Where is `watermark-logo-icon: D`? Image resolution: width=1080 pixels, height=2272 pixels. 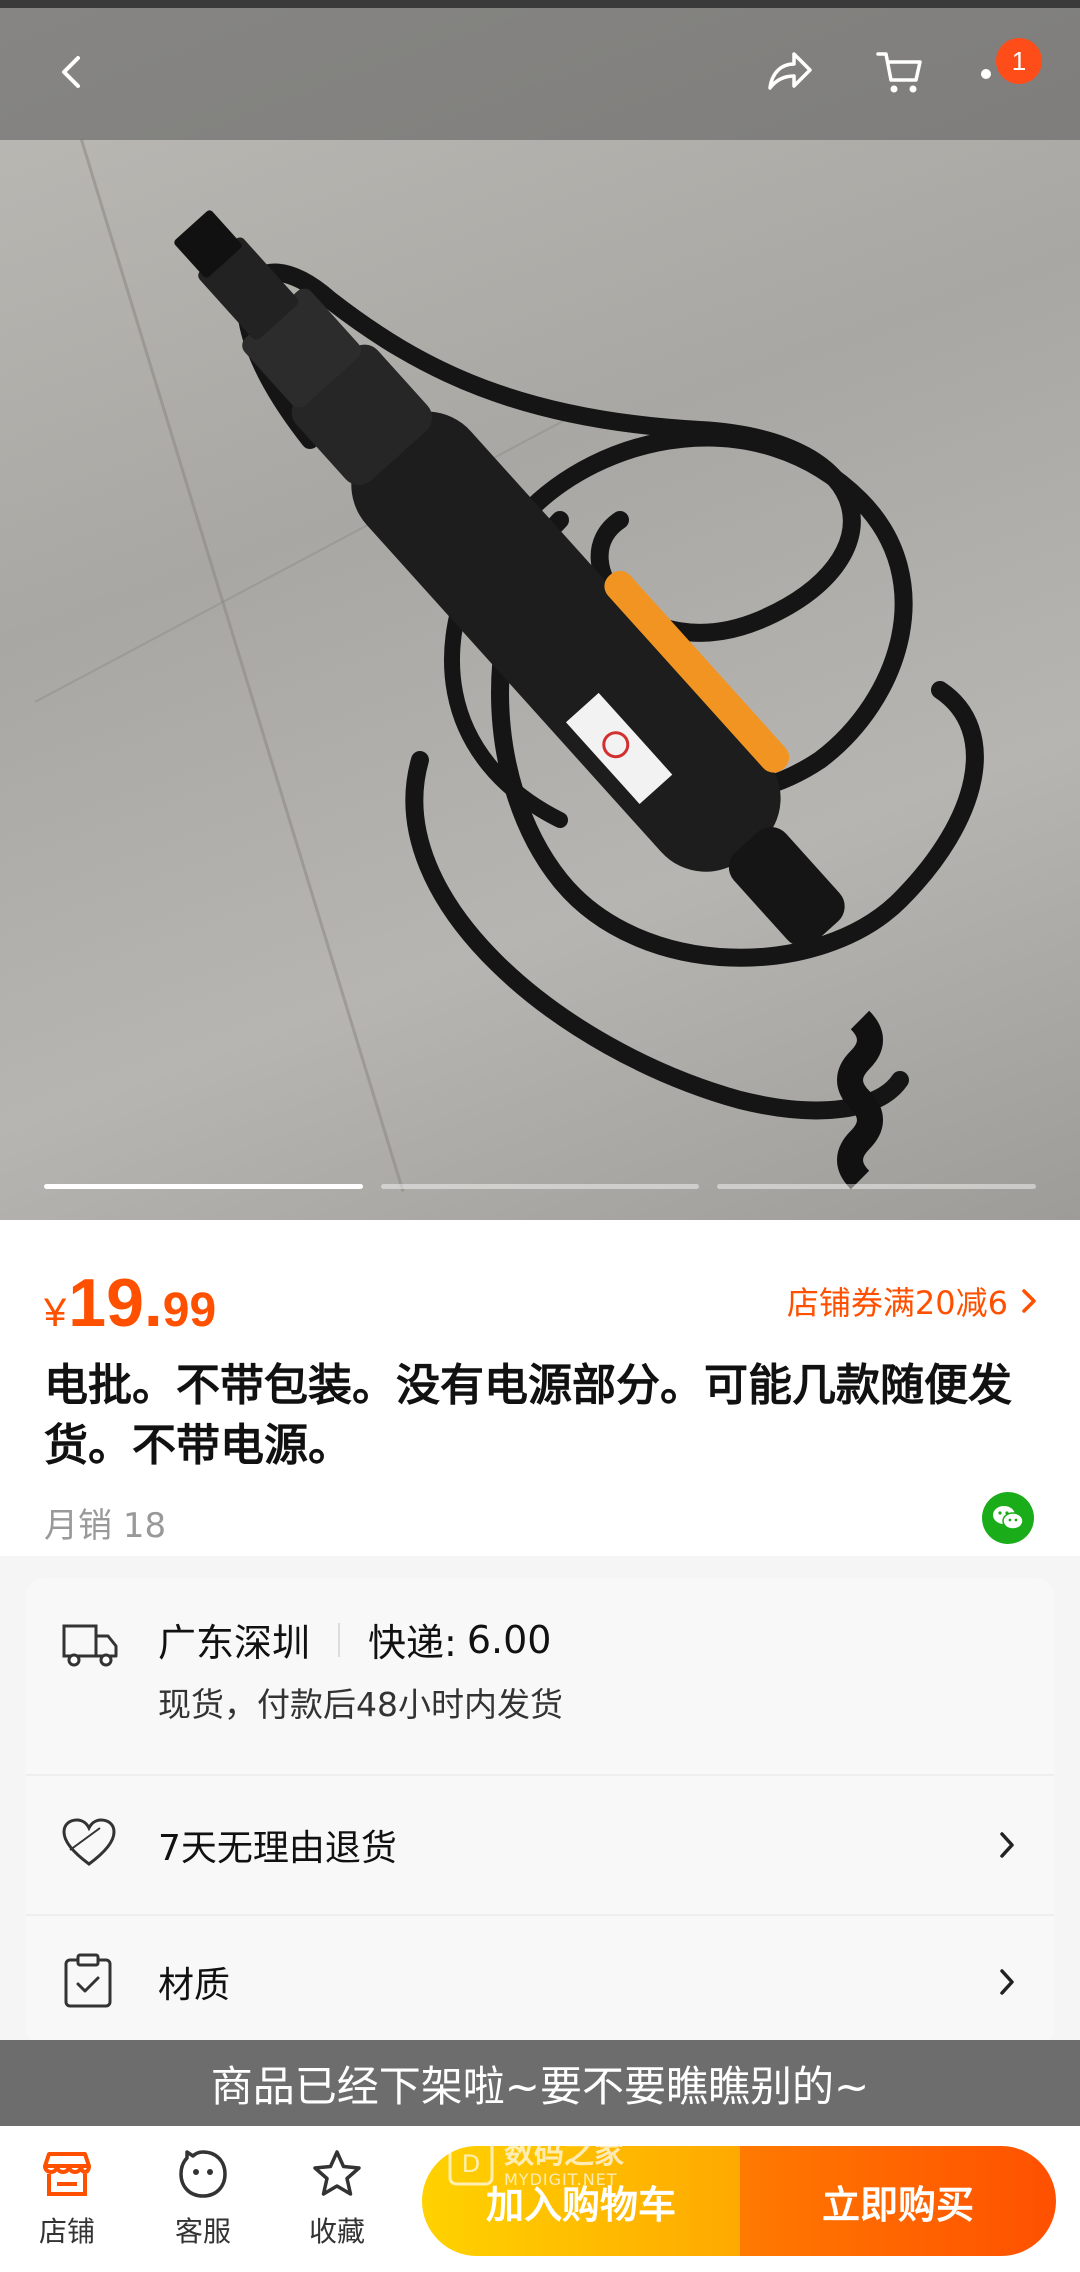 watermark-logo-icon: D is located at coordinates (471, 2163).